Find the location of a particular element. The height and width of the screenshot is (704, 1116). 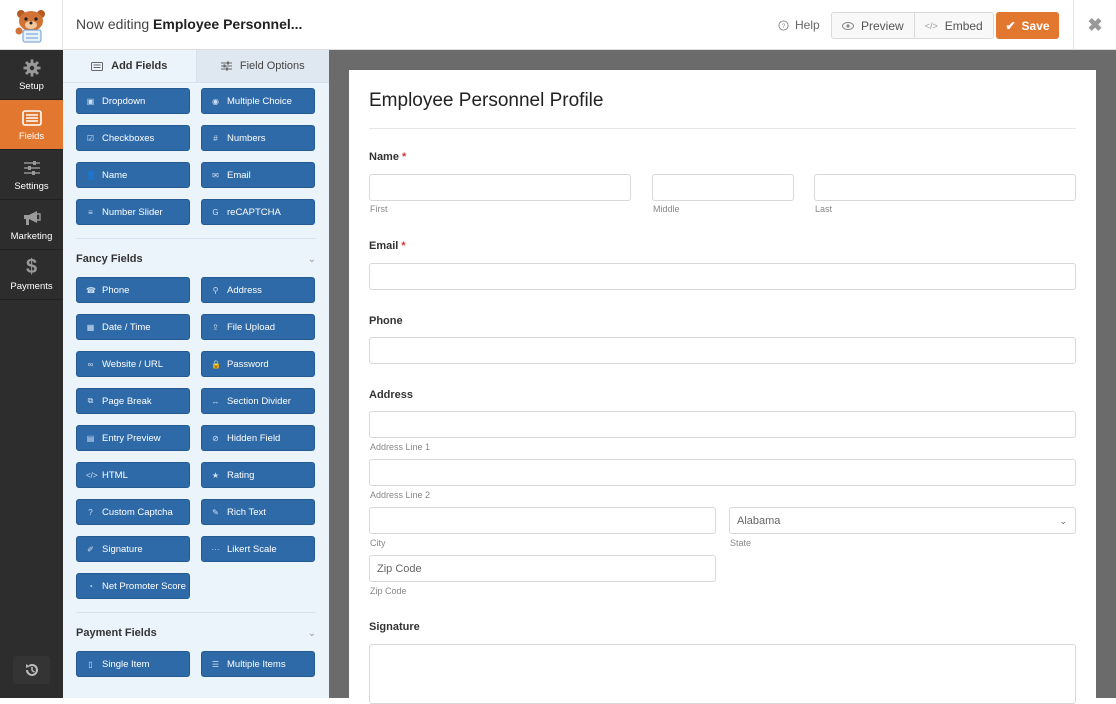

zip-sublabel: Zip Code is located at coordinates (388, 591).